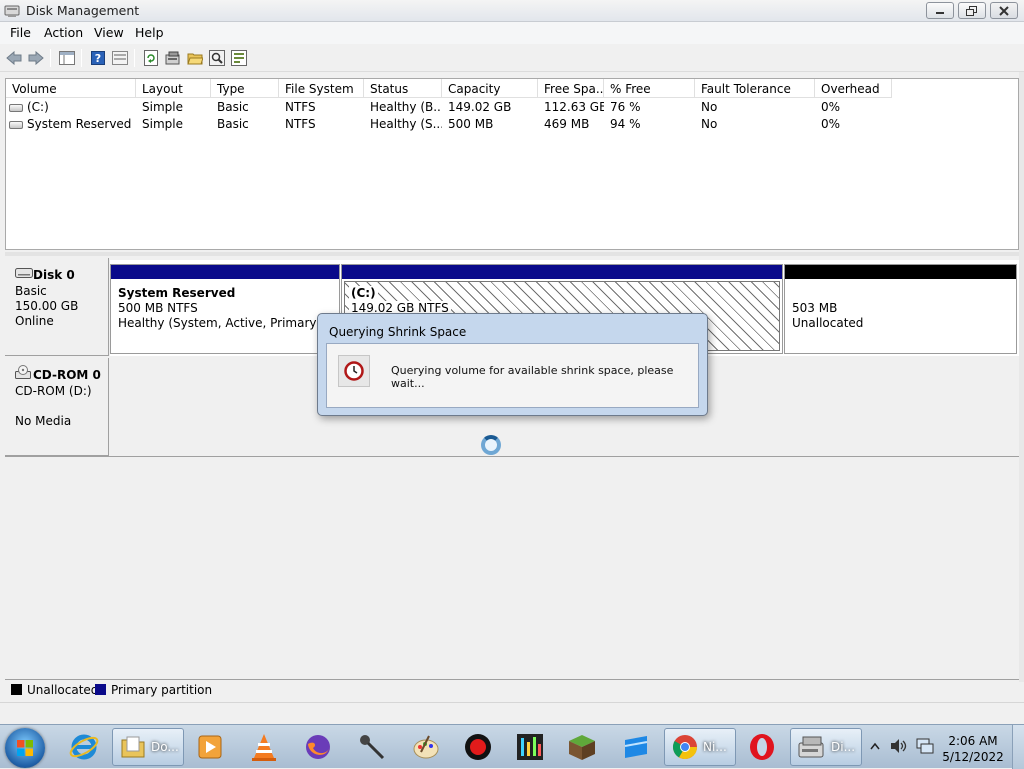  I want to click on taskbar-opera, so click(762, 747).